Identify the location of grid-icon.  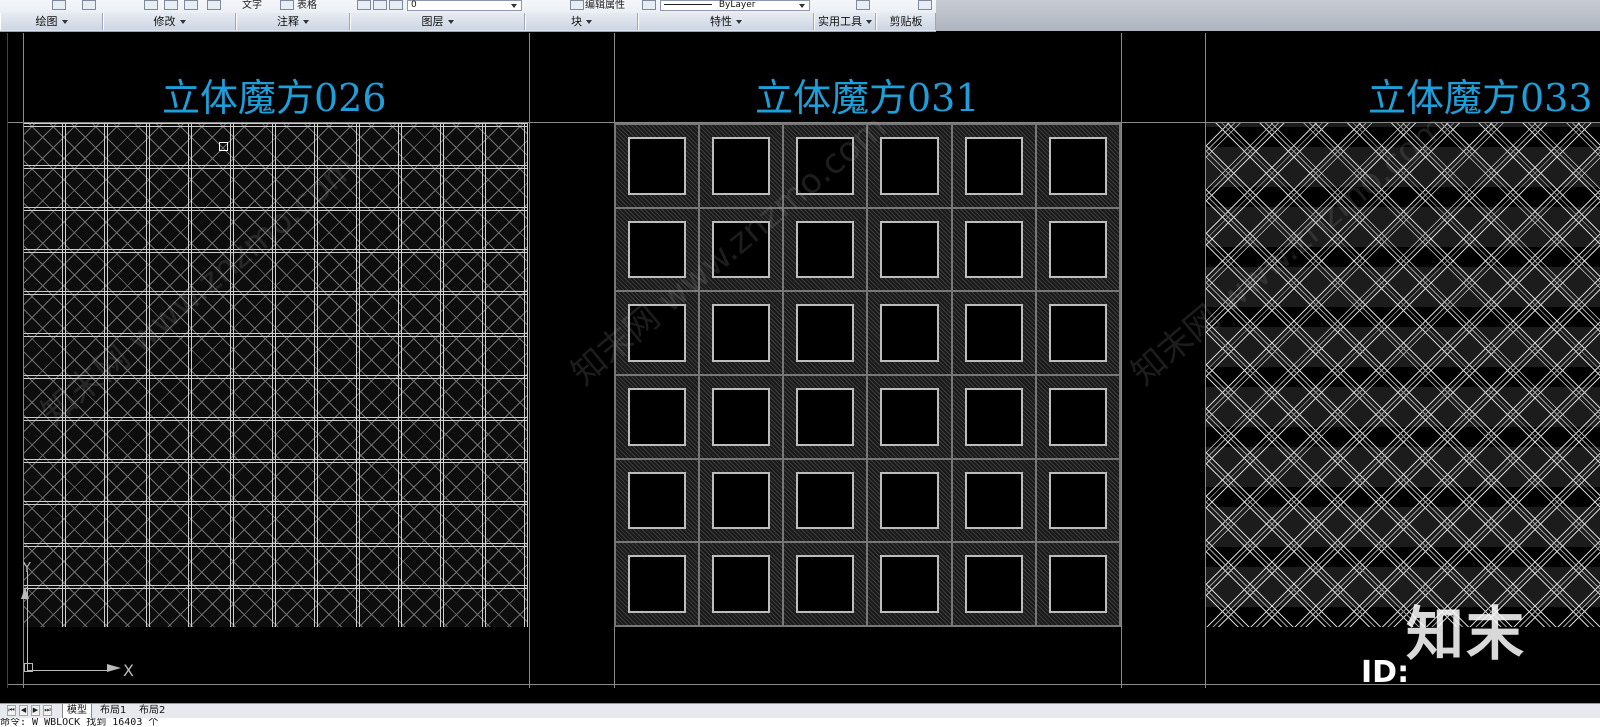
(191, 5).